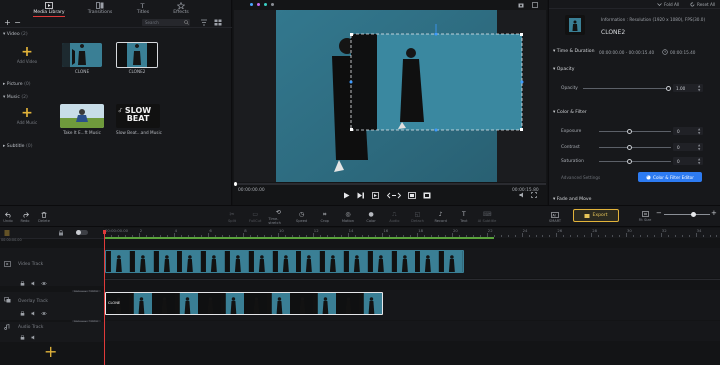  Describe the element at coordinates (635, 147) in the screenshot. I see `contrast-slider` at that location.